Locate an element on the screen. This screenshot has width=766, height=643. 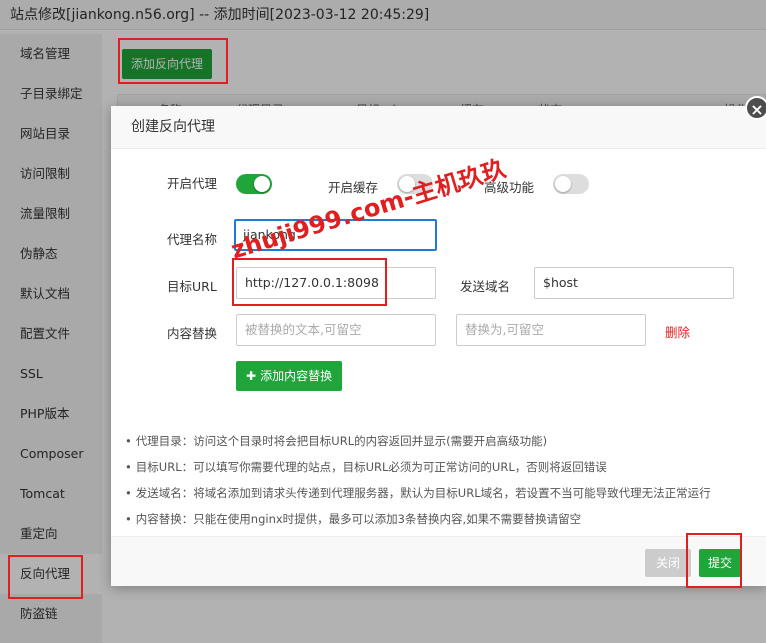
advanced-toggle is located at coordinates (571, 184).